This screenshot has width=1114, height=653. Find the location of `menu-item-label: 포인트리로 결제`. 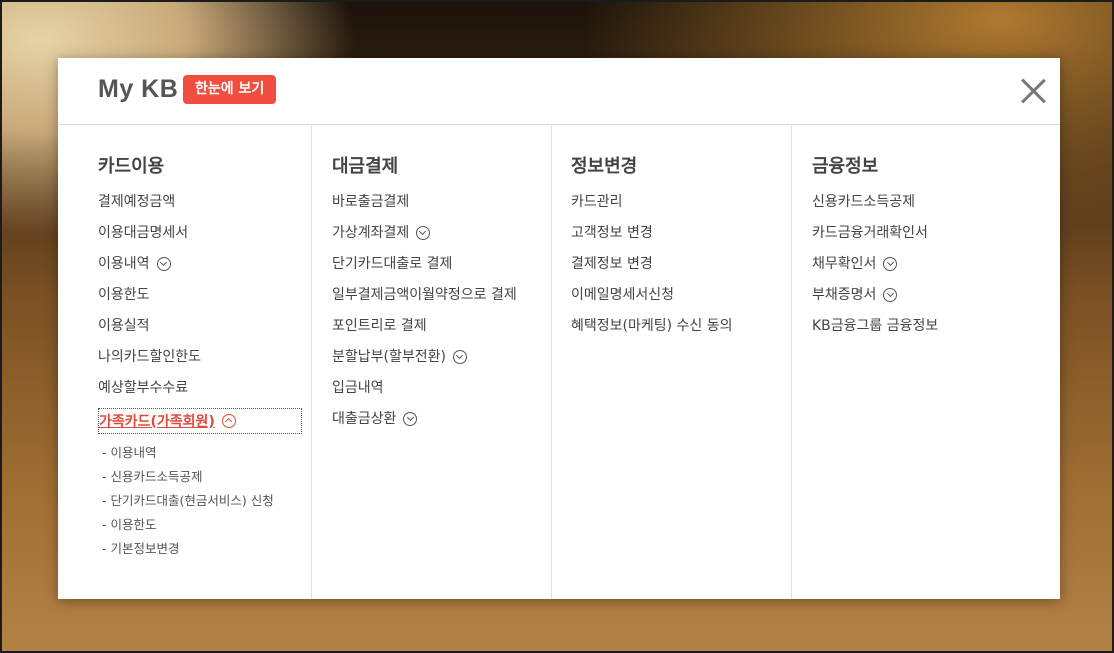

menu-item-label: 포인트리로 결제 is located at coordinates (379, 326).